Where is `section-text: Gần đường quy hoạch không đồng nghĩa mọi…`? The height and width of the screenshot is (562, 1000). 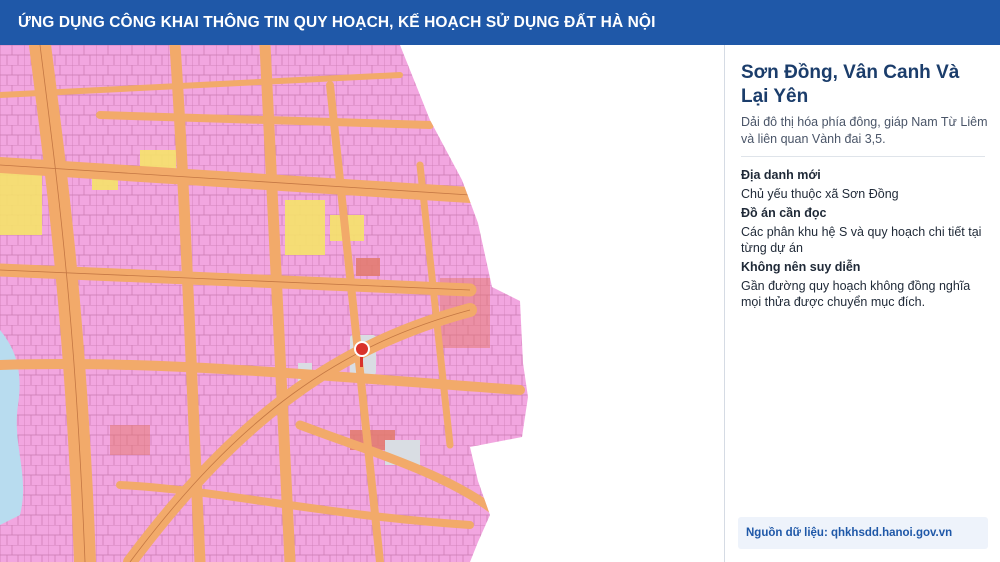 section-text: Gần đường quy hoạch không đồng nghĩa mọi… is located at coordinates (856, 294).